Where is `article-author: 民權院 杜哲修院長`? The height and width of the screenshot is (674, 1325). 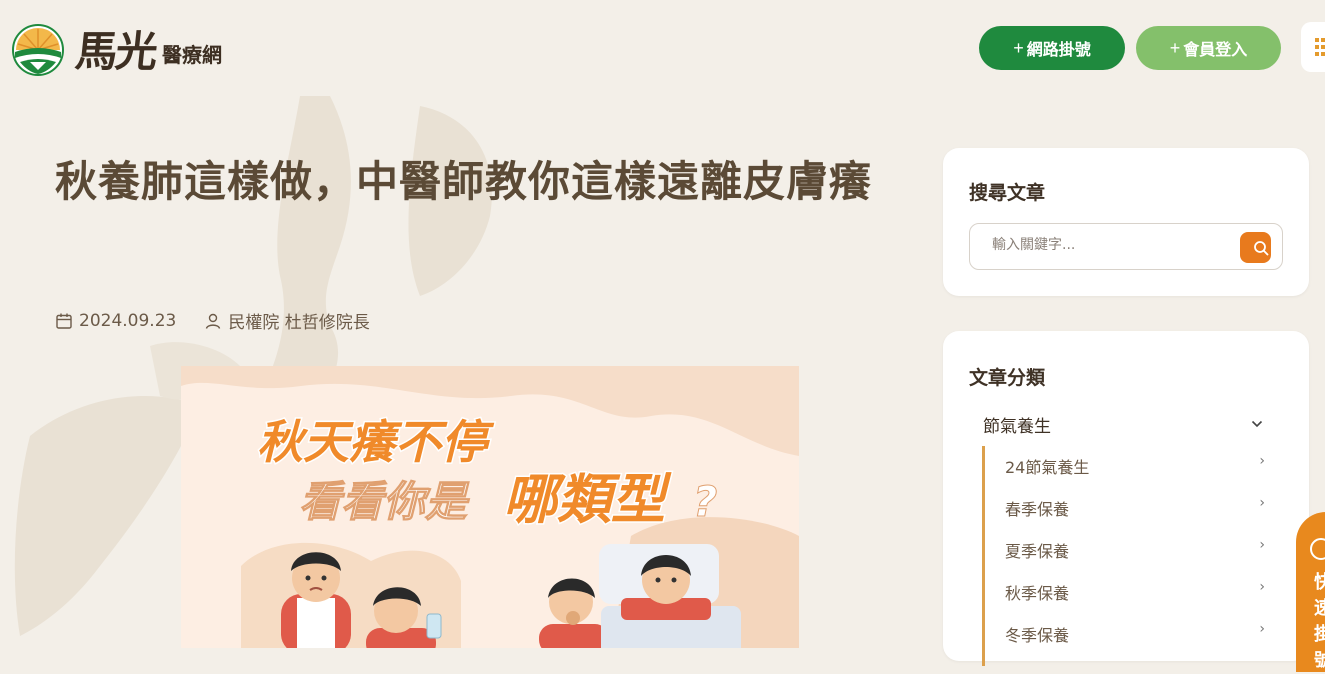 article-author: 民權院 杜哲修院長 is located at coordinates (299, 323).